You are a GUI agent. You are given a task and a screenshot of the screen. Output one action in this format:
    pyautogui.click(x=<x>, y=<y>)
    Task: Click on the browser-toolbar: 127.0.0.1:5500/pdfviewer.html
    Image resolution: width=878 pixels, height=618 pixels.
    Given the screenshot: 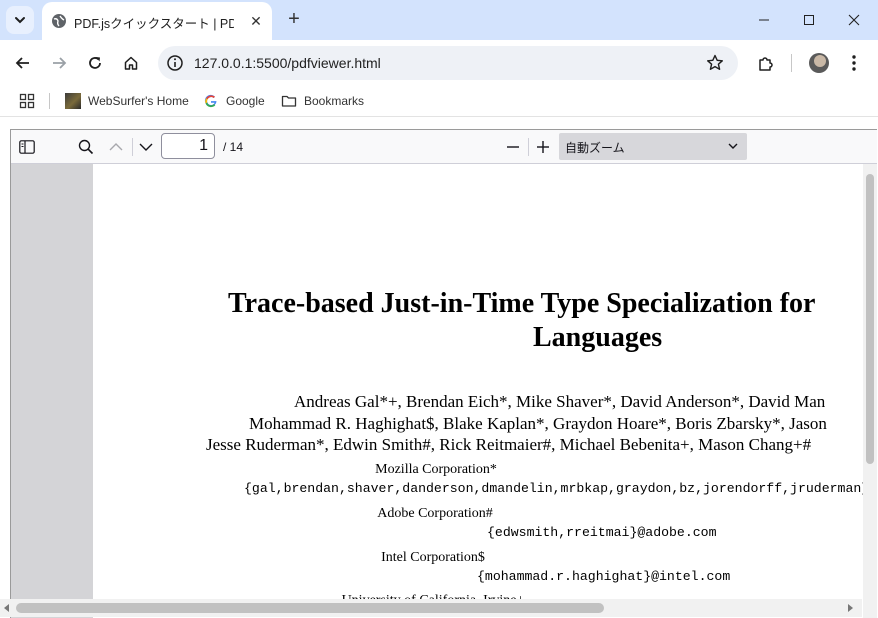 What is the action you would take?
    pyautogui.click(x=439, y=63)
    